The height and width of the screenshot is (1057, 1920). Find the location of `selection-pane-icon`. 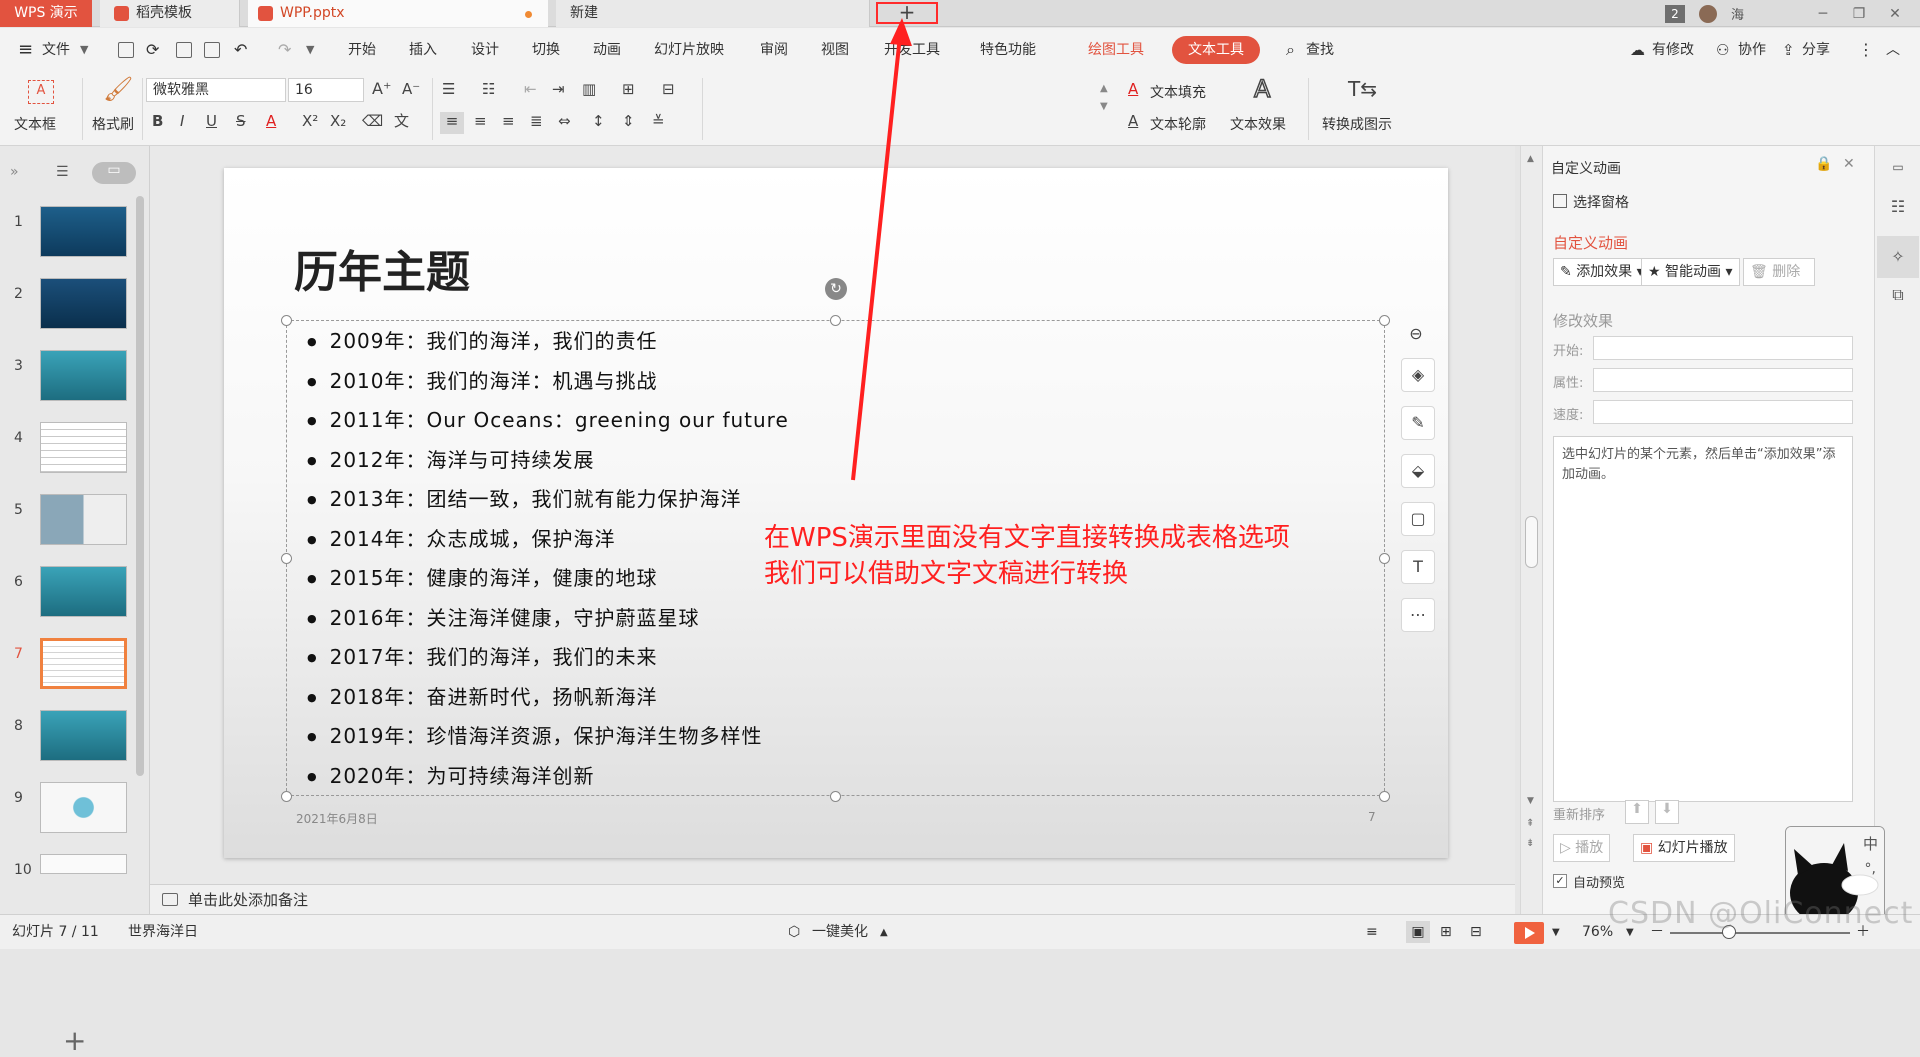

selection-pane-icon is located at coordinates (1560, 201).